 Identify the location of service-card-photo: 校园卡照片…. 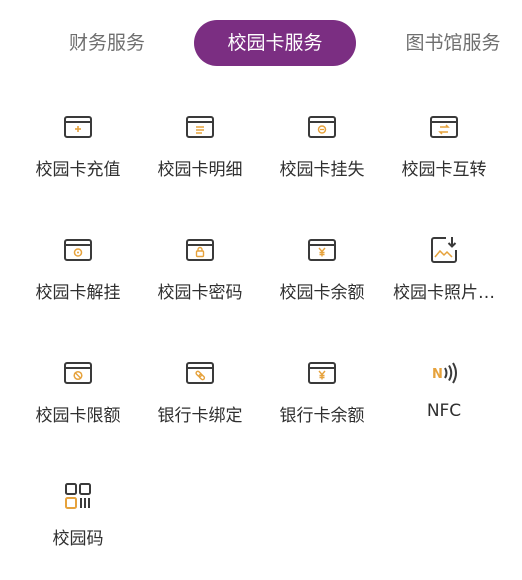
(444, 284).